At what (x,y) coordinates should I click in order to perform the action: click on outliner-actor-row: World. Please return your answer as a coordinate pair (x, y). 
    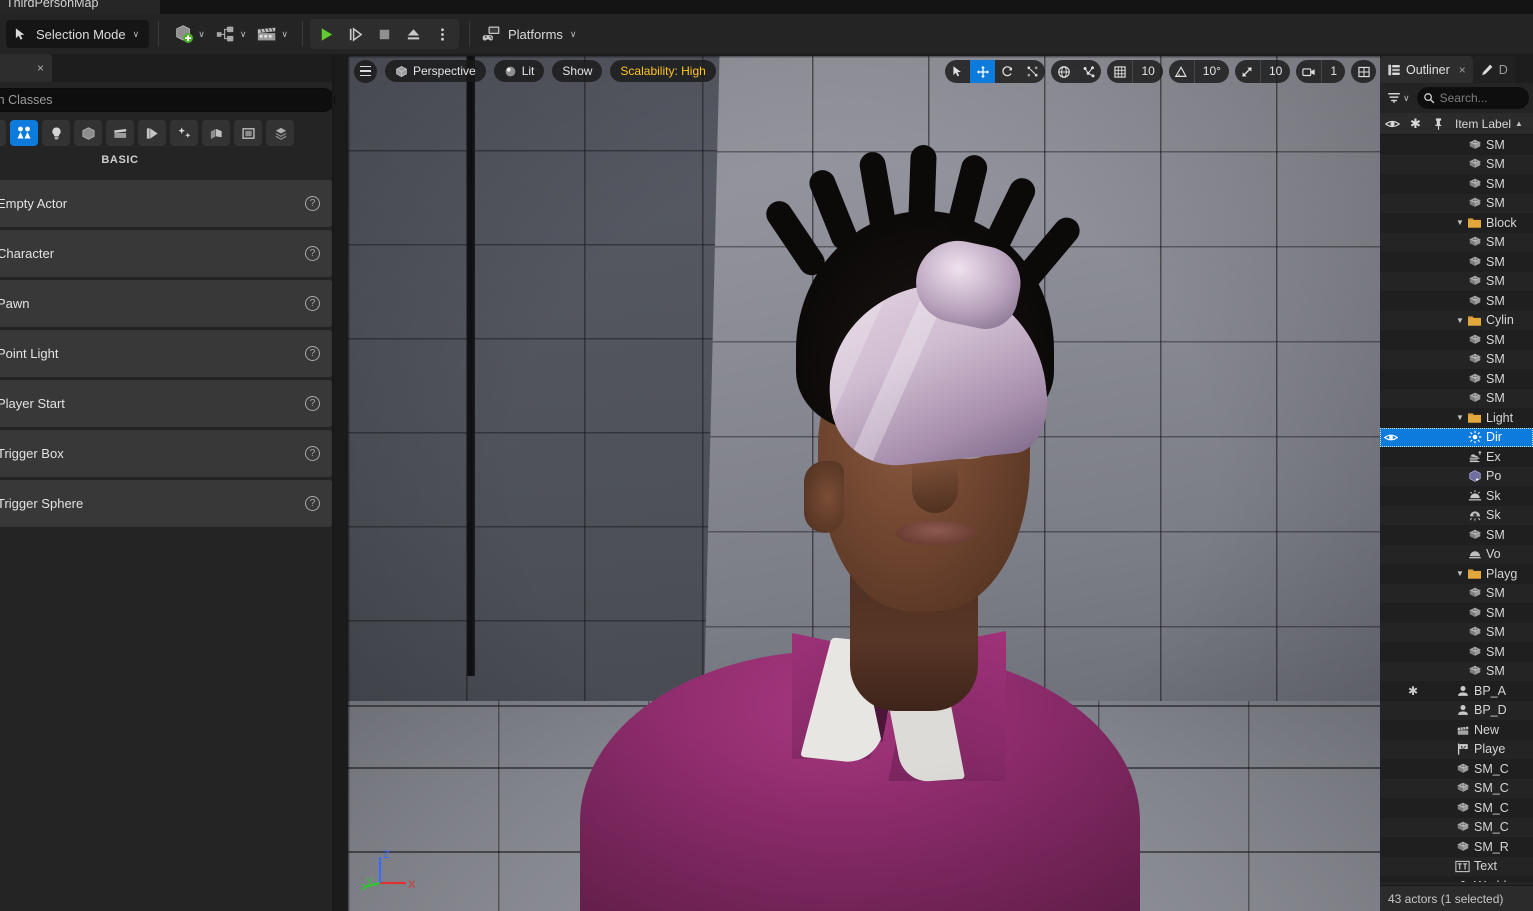
    Looking at the image, I should click on (1456, 879).